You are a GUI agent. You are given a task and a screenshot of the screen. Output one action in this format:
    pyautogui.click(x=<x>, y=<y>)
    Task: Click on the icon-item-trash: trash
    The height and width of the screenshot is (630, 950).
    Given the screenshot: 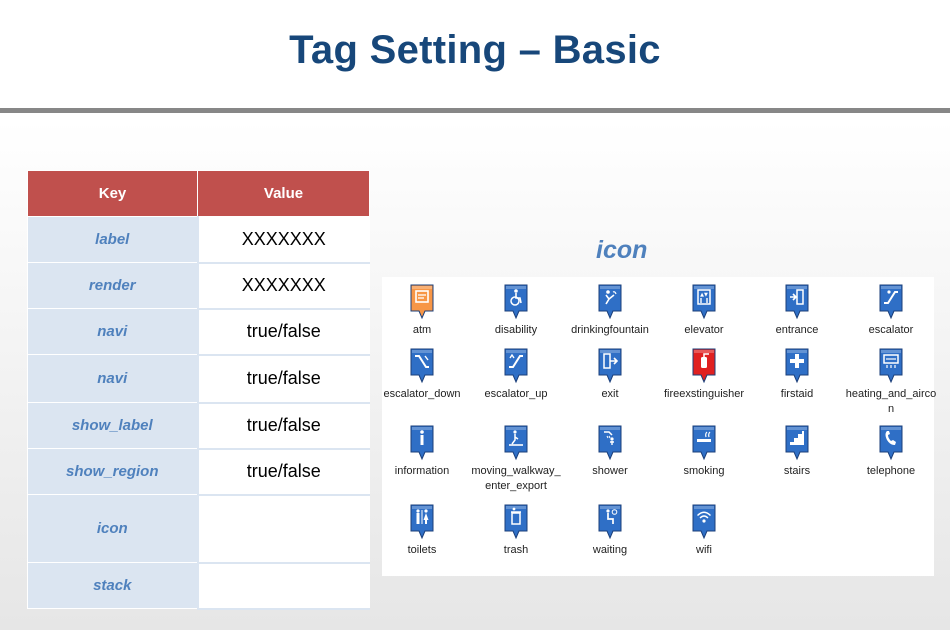 What is the action you would take?
    pyautogui.click(x=516, y=530)
    